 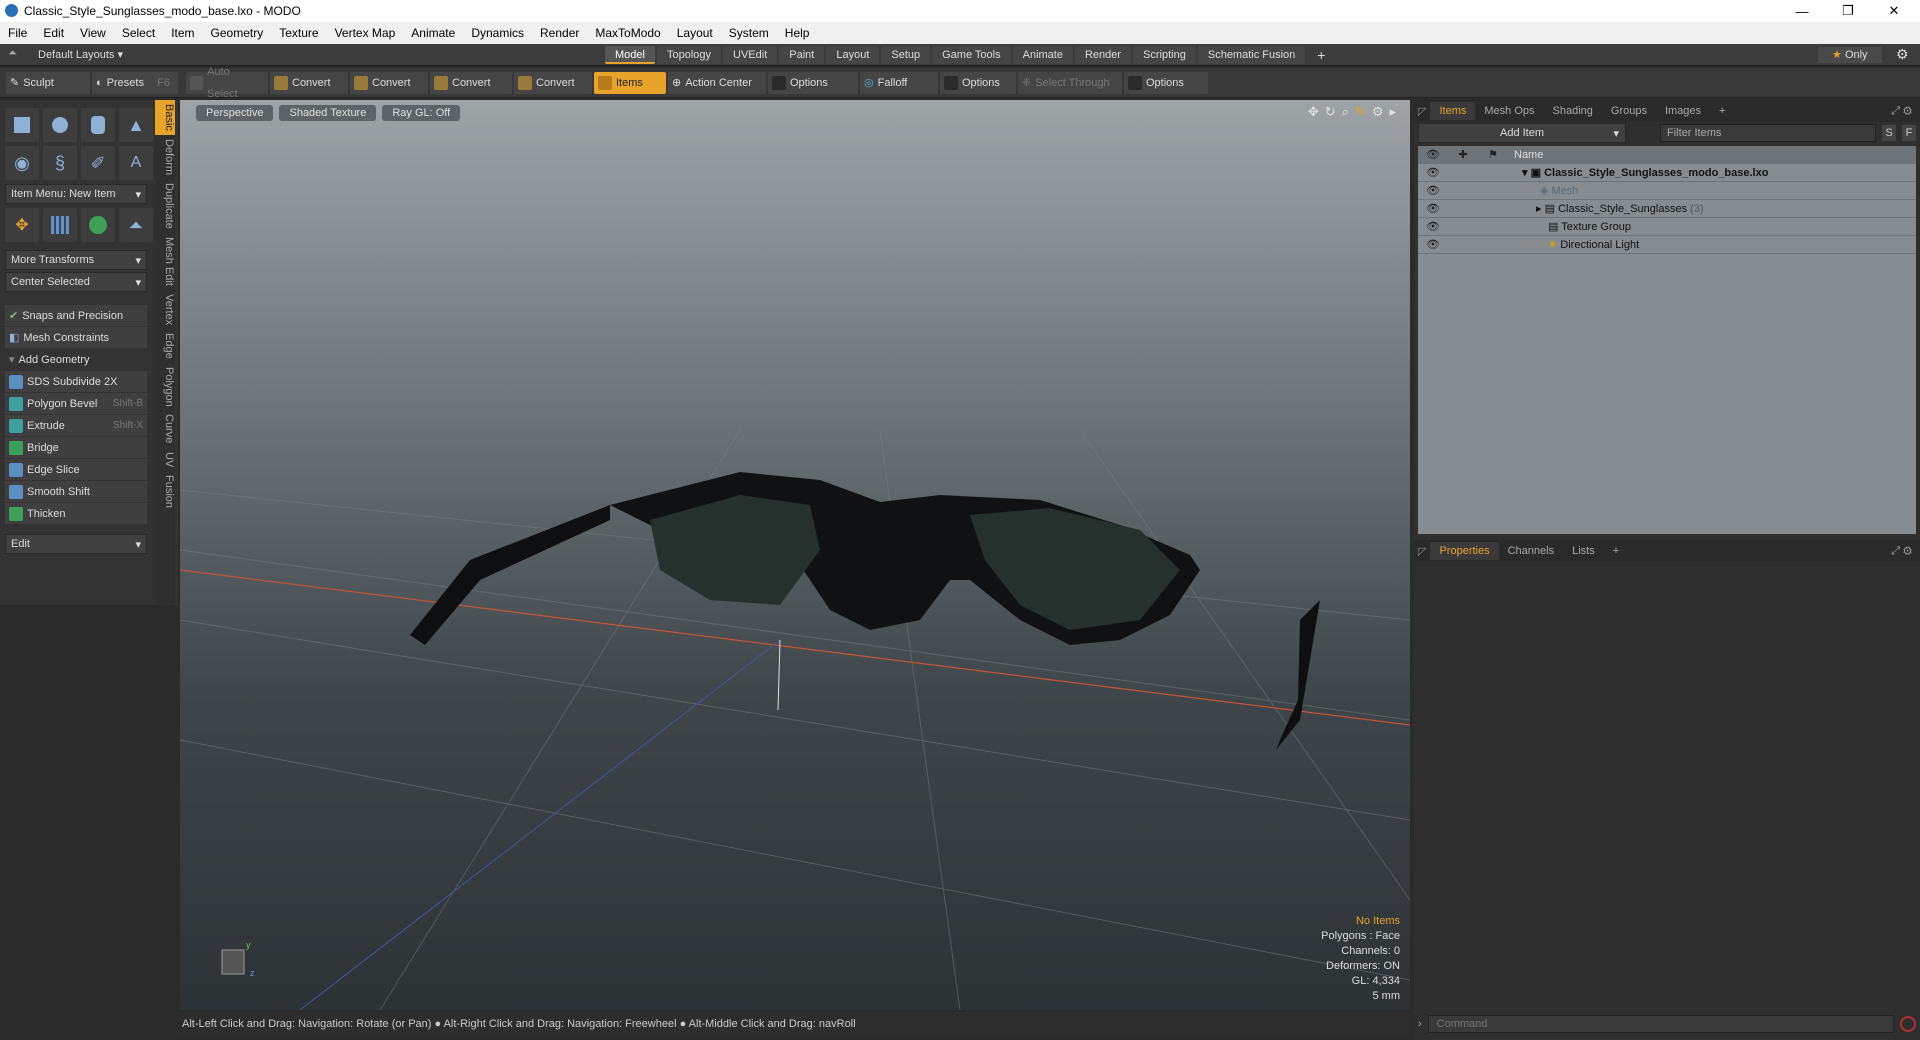 I want to click on tool-sds-subdivide: SDS Subdivide 2X, so click(x=76, y=381).